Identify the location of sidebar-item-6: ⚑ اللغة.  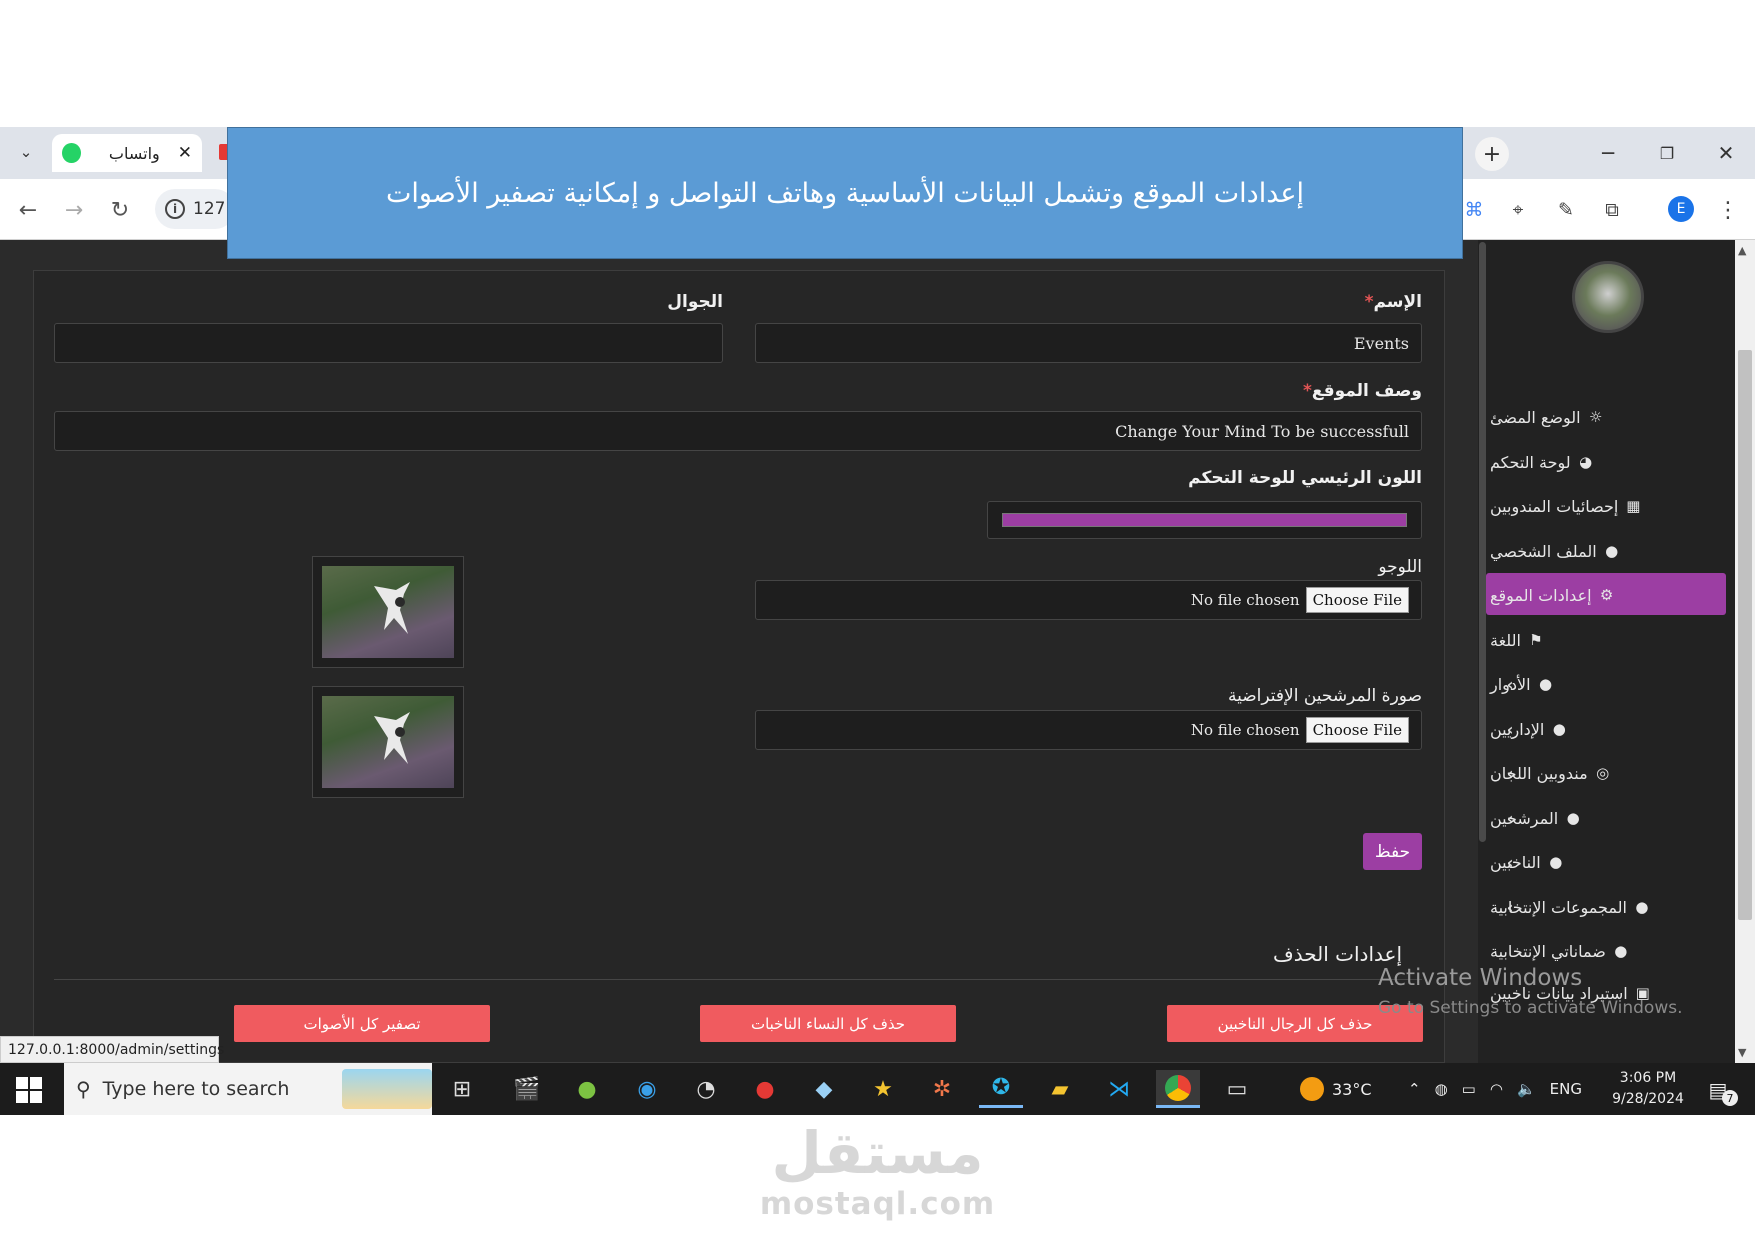
(1602, 640).